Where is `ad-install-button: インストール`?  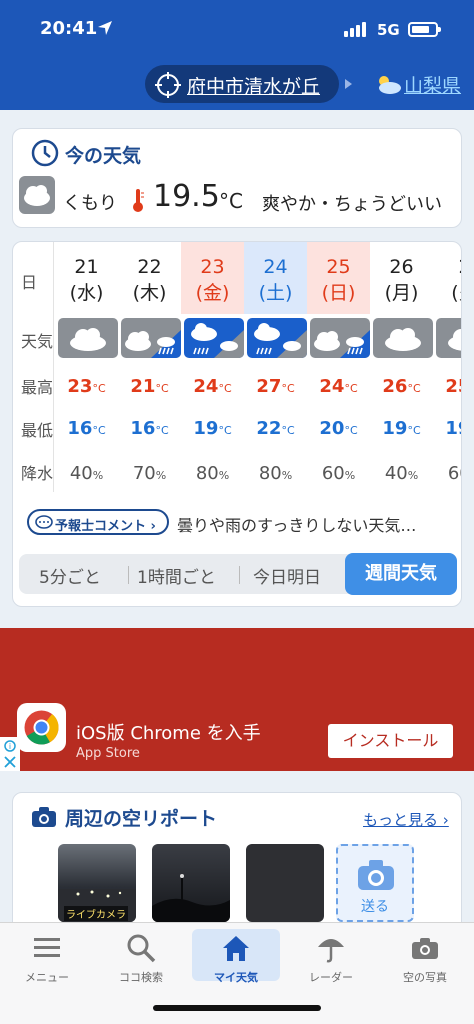 ad-install-button: インストール is located at coordinates (390, 741).